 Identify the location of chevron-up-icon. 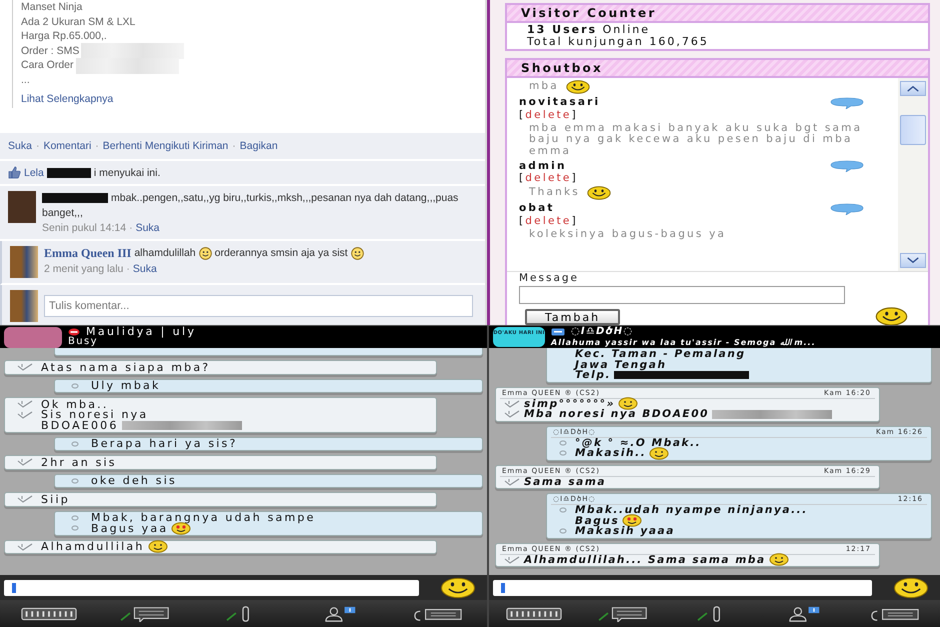
(913, 88).